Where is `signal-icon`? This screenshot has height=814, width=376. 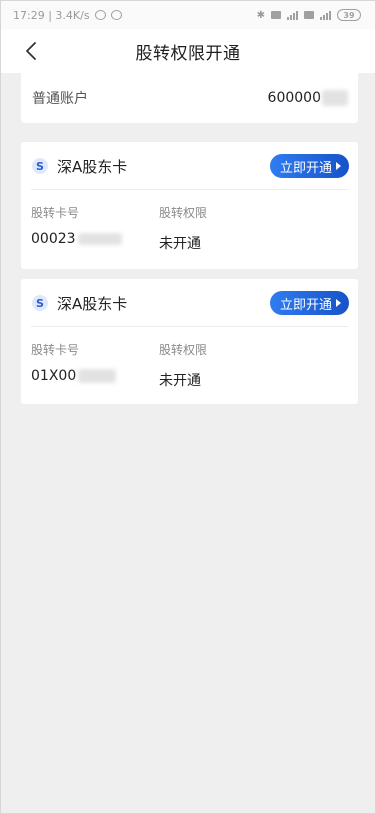
signal-icon is located at coordinates (292, 15).